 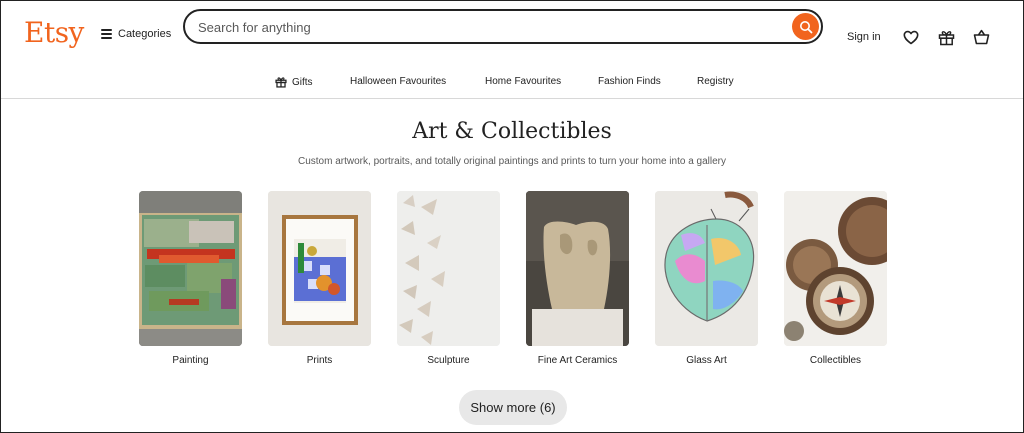 I want to click on shopping-bag-icon, so click(x=981, y=37).